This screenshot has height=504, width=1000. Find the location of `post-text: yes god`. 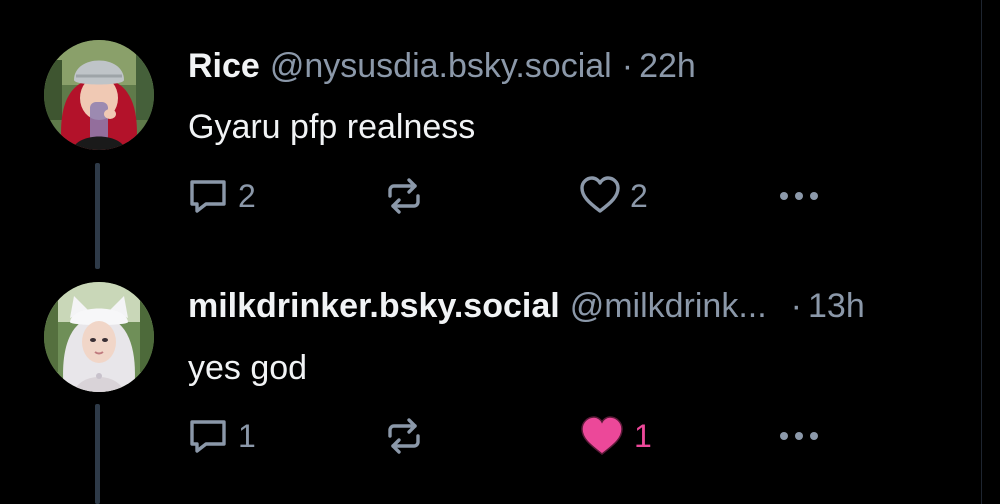

post-text: yes god is located at coordinates (248, 368).